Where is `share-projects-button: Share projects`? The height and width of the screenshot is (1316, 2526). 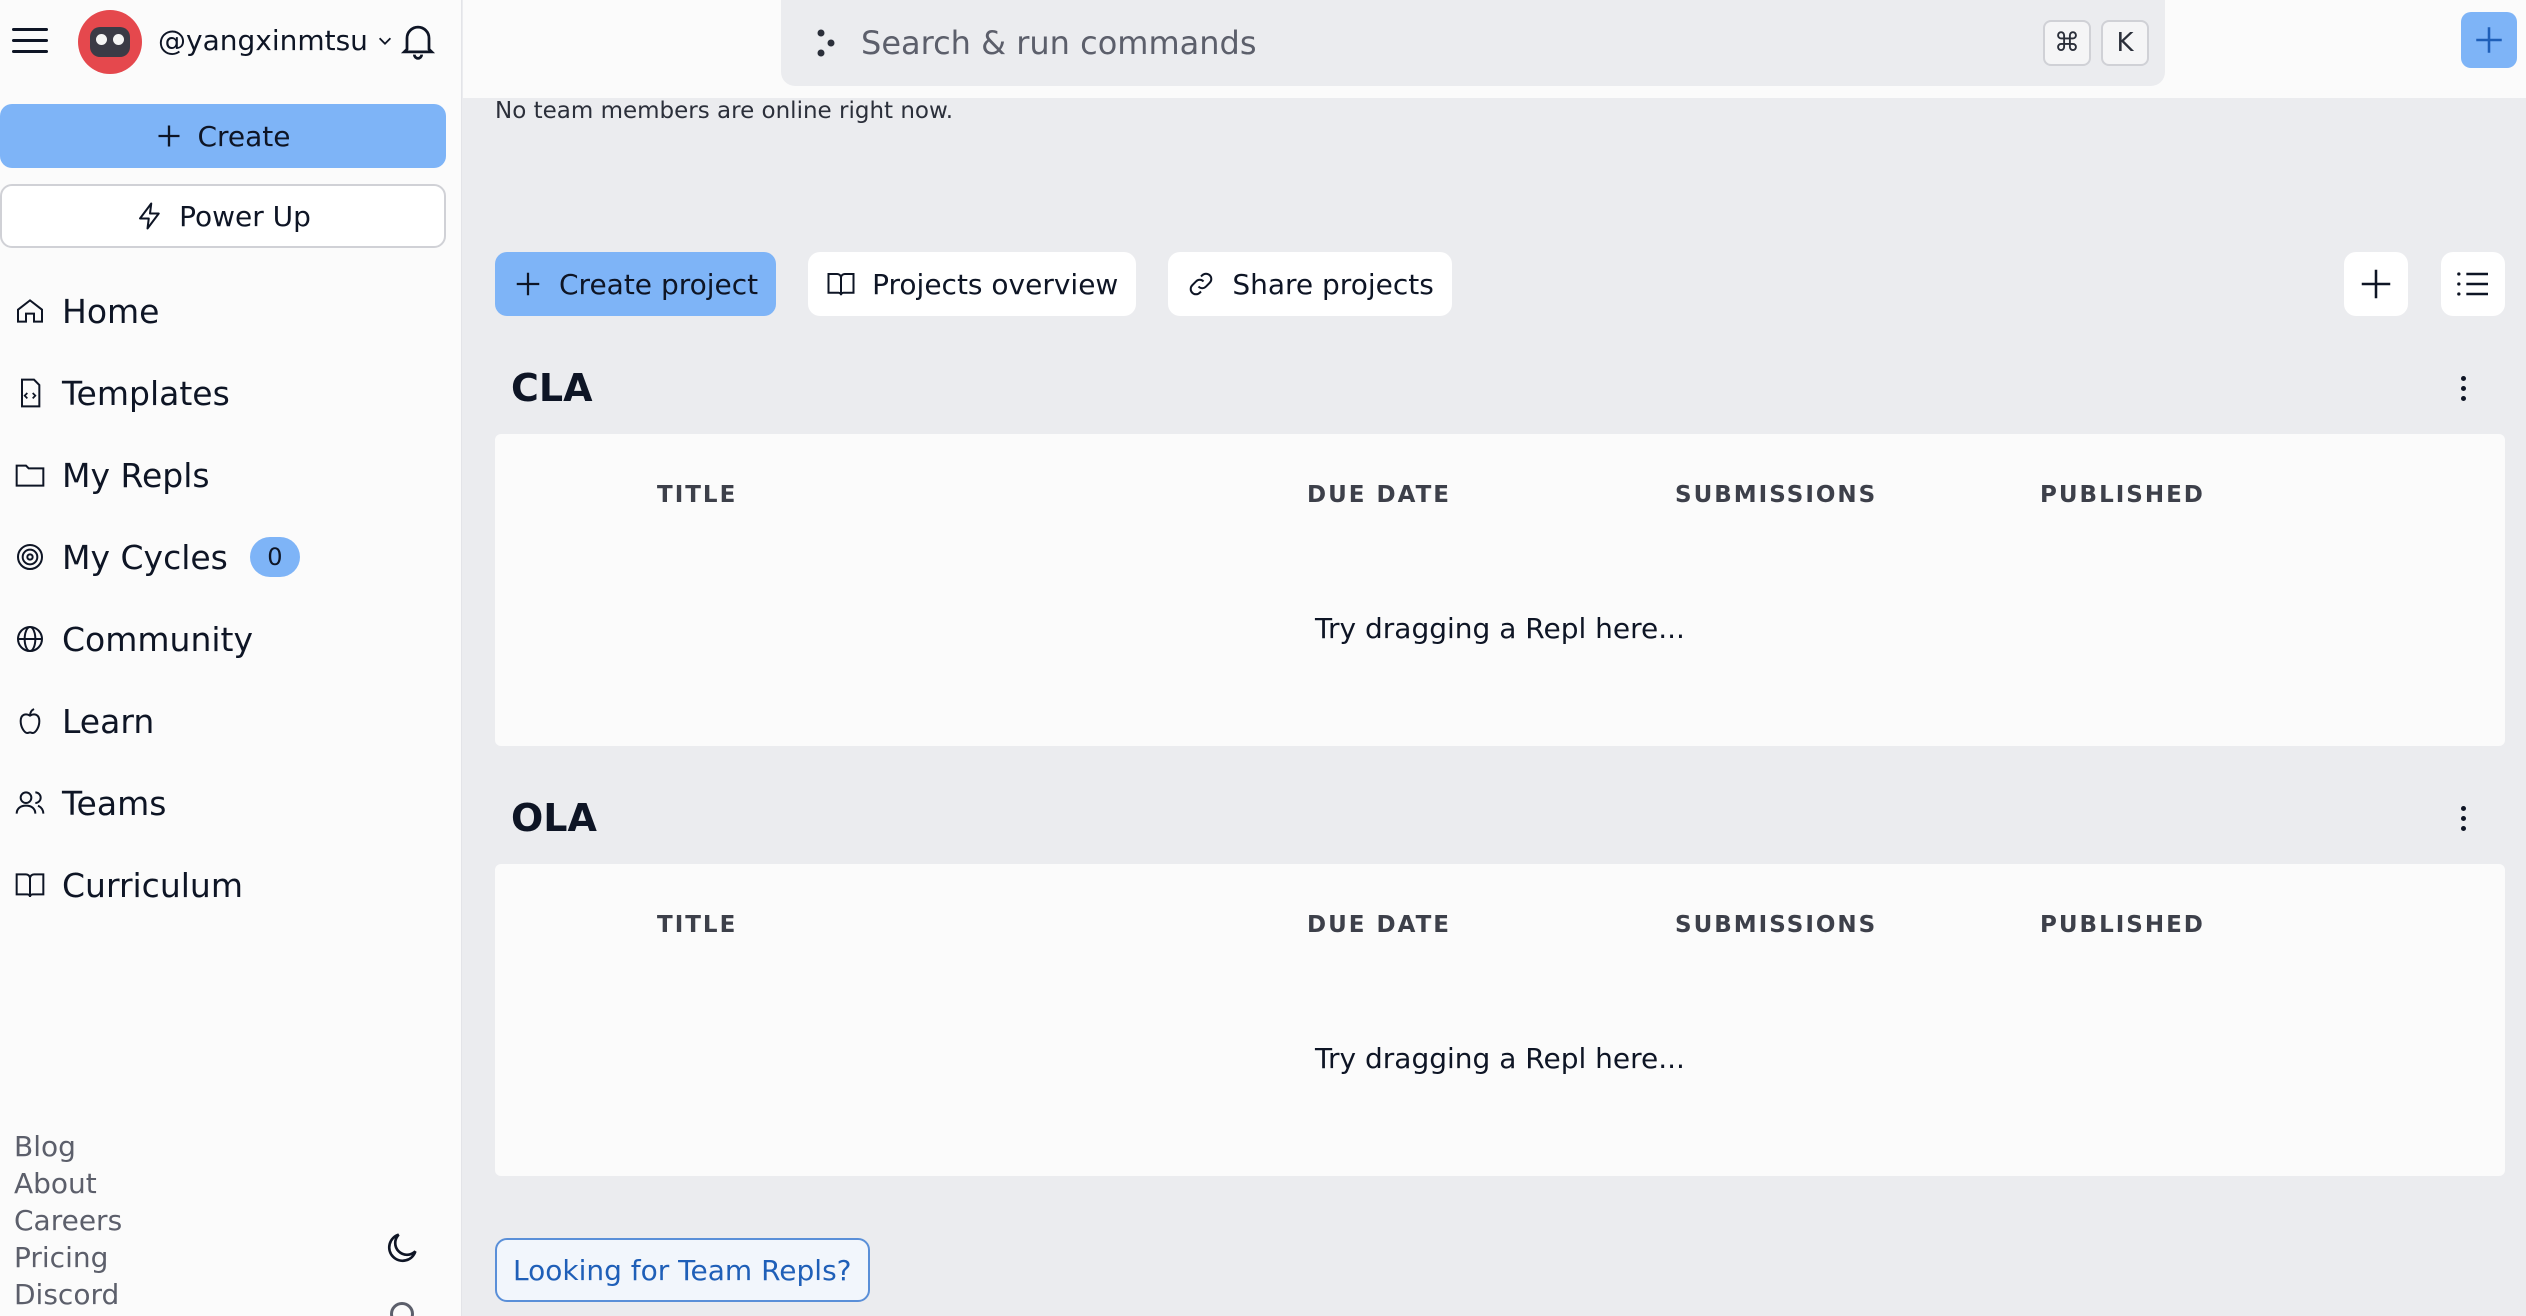
share-projects-button: Share projects is located at coordinates (1310, 284).